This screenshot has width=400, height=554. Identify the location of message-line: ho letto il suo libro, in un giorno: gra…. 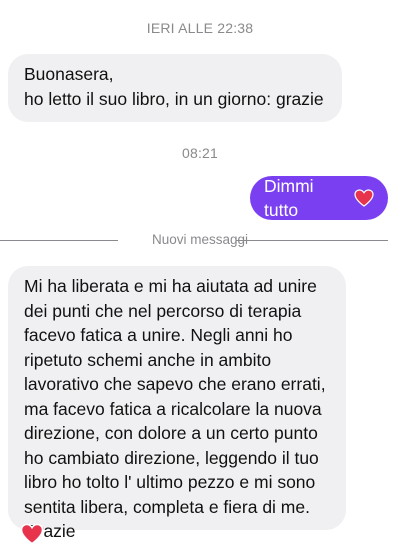
(174, 98).